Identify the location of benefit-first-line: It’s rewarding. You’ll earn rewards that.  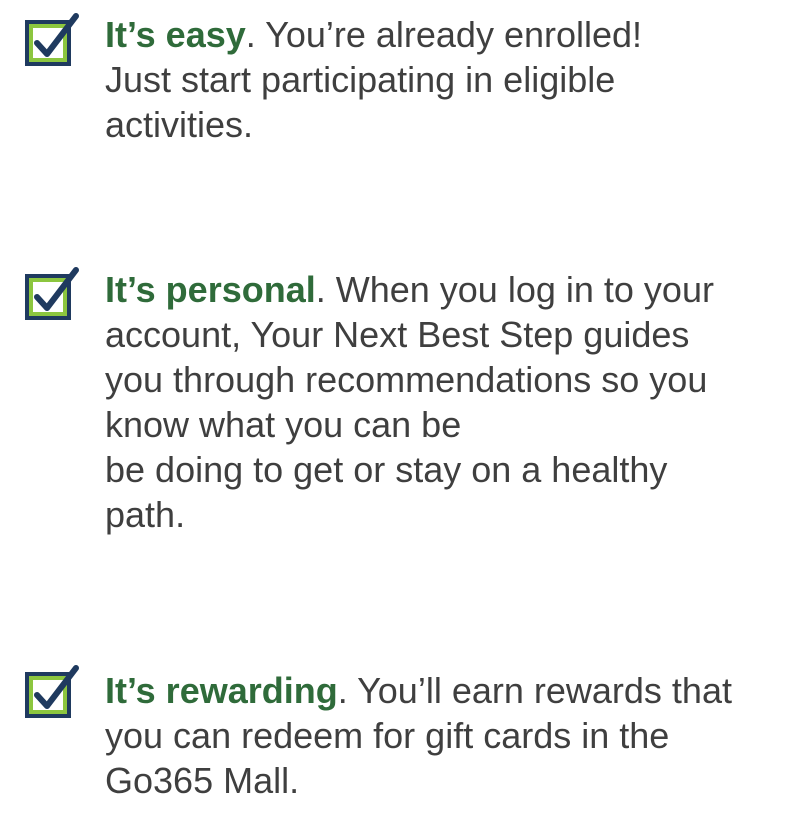
(418, 690).